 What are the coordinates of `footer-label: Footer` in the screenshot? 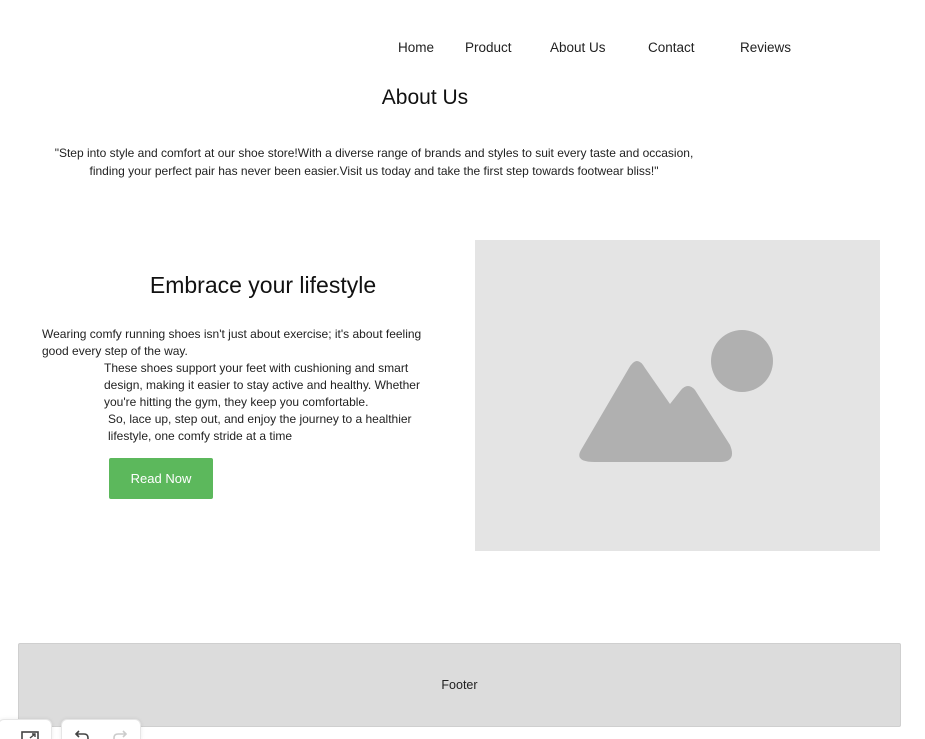 It's located at (459, 685).